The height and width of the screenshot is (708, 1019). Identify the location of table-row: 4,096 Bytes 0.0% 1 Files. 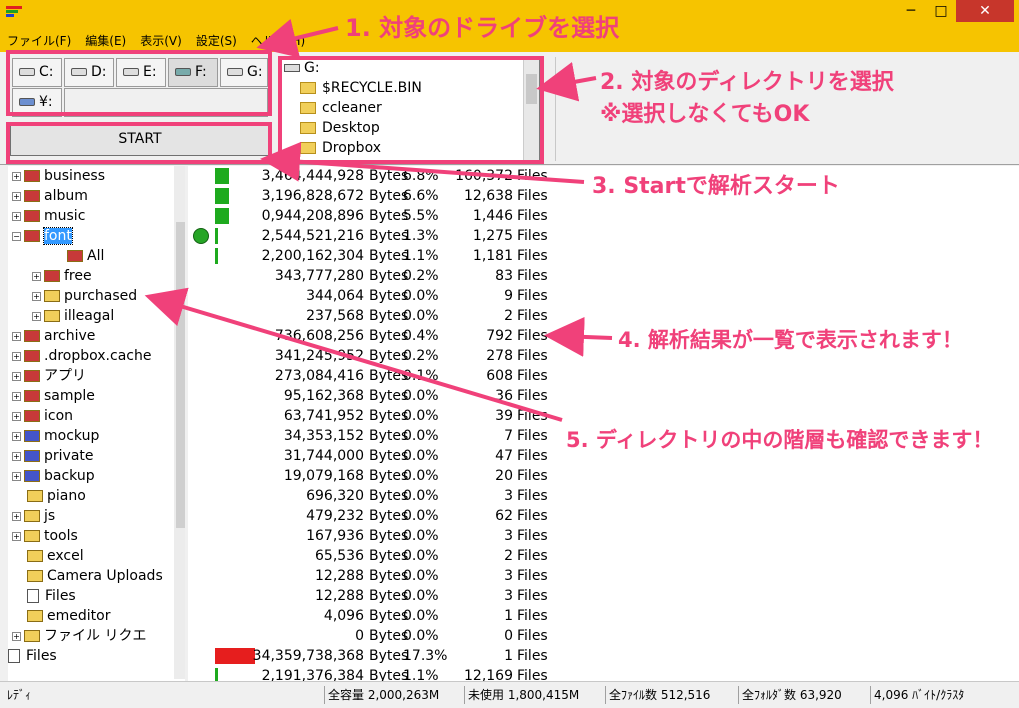
(438, 616).